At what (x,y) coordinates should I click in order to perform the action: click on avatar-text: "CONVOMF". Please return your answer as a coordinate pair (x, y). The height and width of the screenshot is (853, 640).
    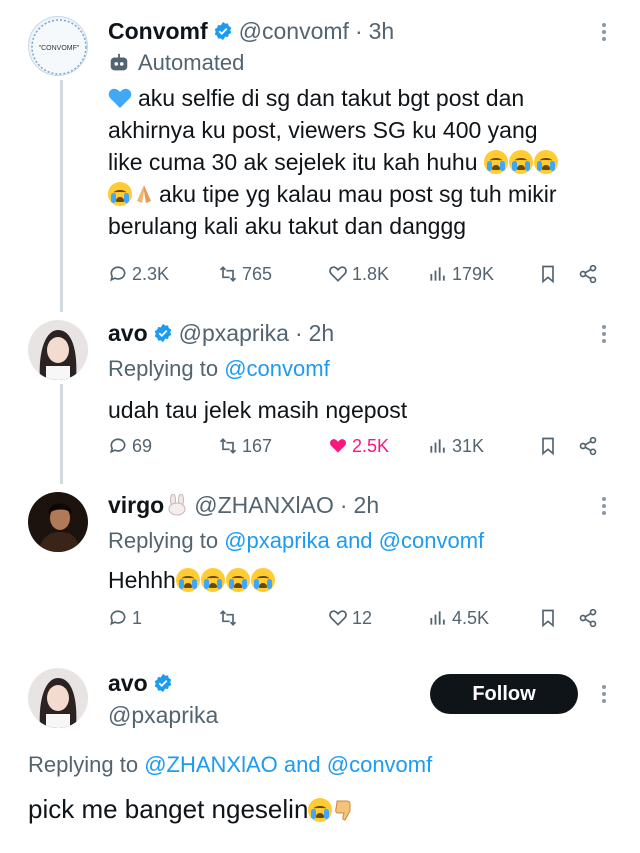
    Looking at the image, I should click on (59, 48).